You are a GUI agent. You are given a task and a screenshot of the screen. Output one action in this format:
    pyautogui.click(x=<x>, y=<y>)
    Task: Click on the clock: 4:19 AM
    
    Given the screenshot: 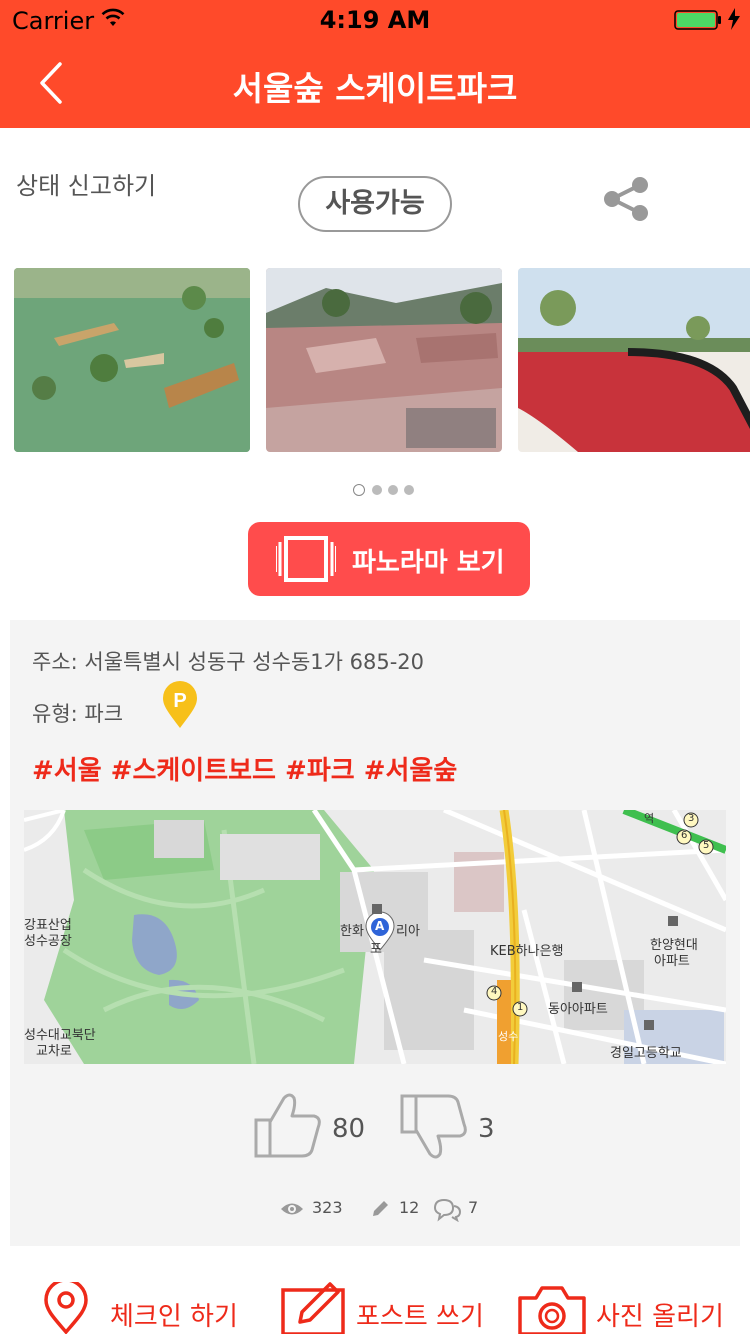 What is the action you would take?
    pyautogui.click(x=375, y=20)
    